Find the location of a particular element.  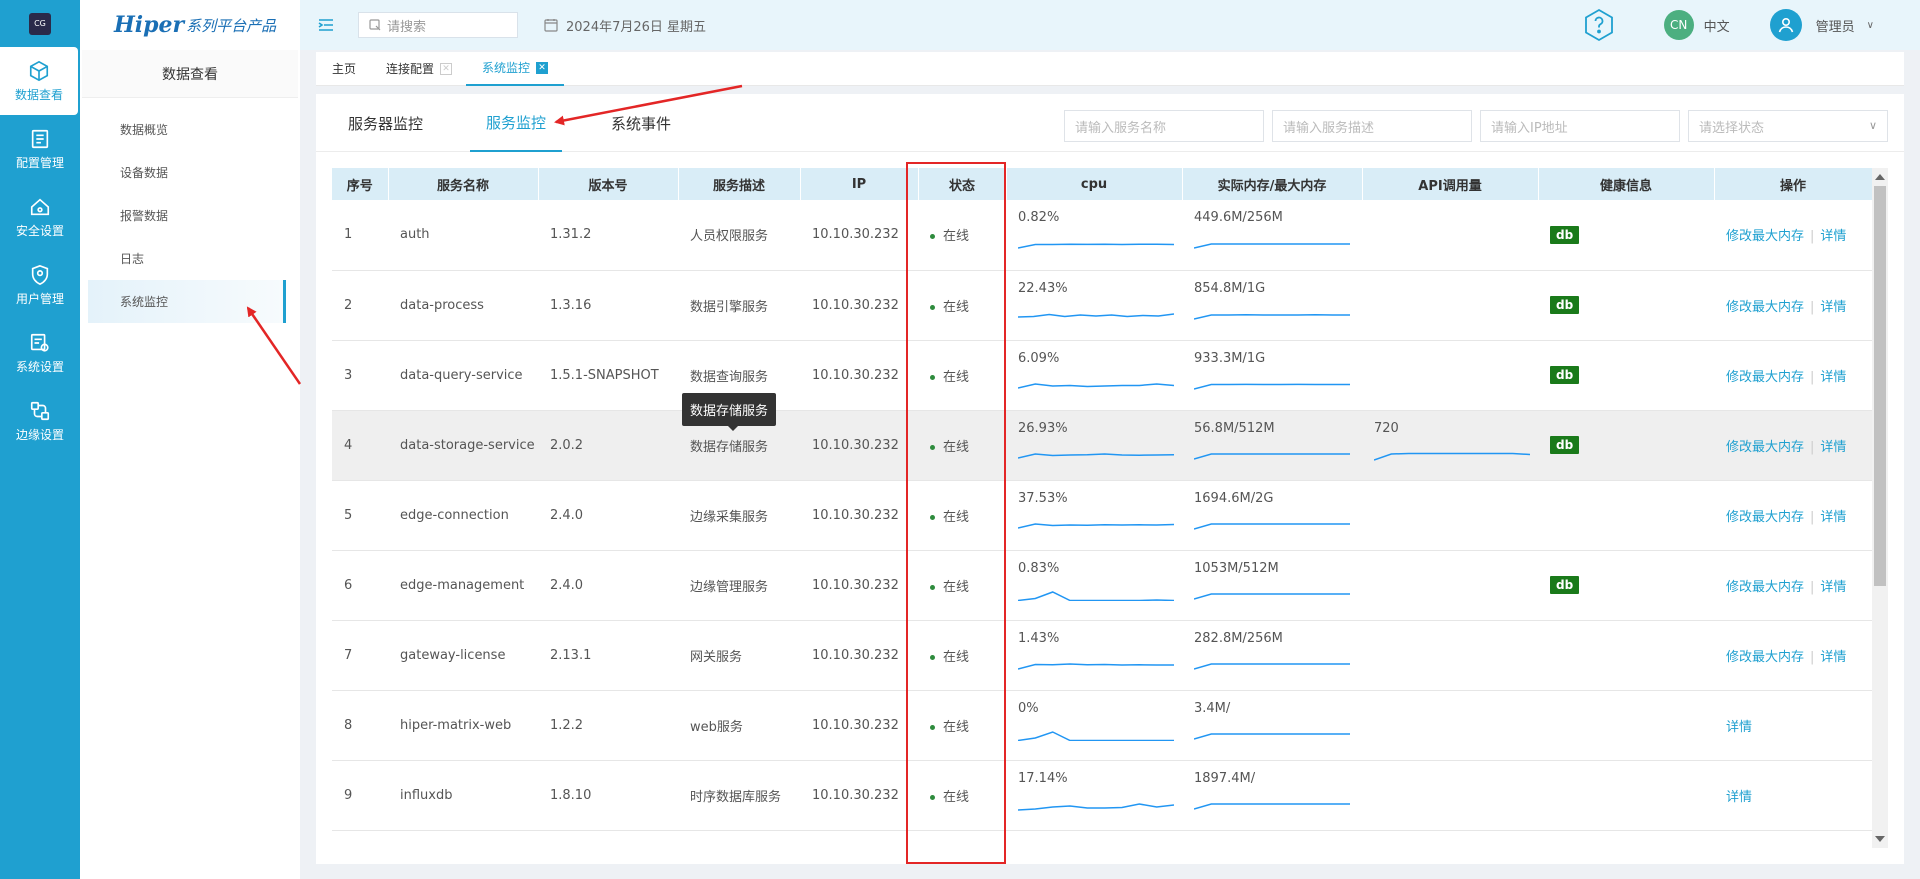

page-tab-home: 主页 is located at coordinates (344, 69).